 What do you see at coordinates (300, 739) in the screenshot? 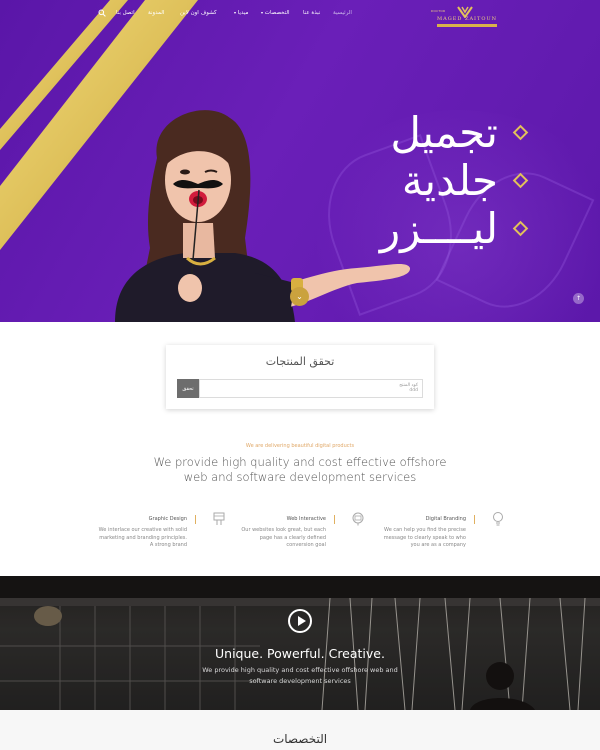
I see `specialties-title: التخصصات` at bounding box center [300, 739].